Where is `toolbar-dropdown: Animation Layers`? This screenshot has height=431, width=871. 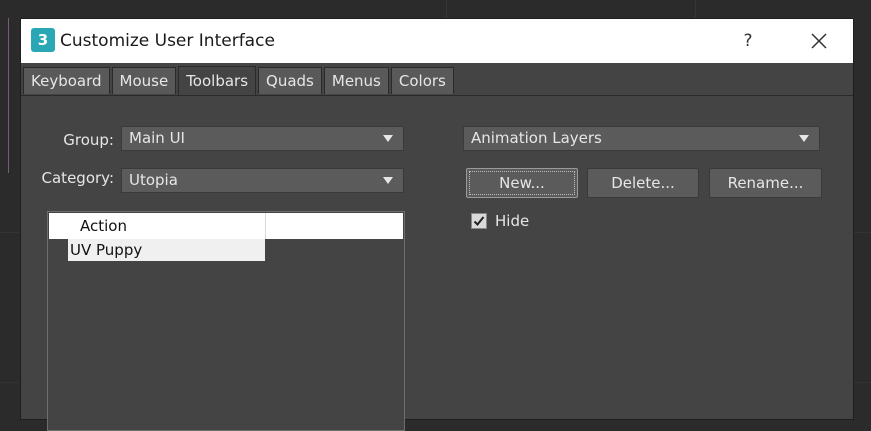
toolbar-dropdown: Animation Layers is located at coordinates (641, 138).